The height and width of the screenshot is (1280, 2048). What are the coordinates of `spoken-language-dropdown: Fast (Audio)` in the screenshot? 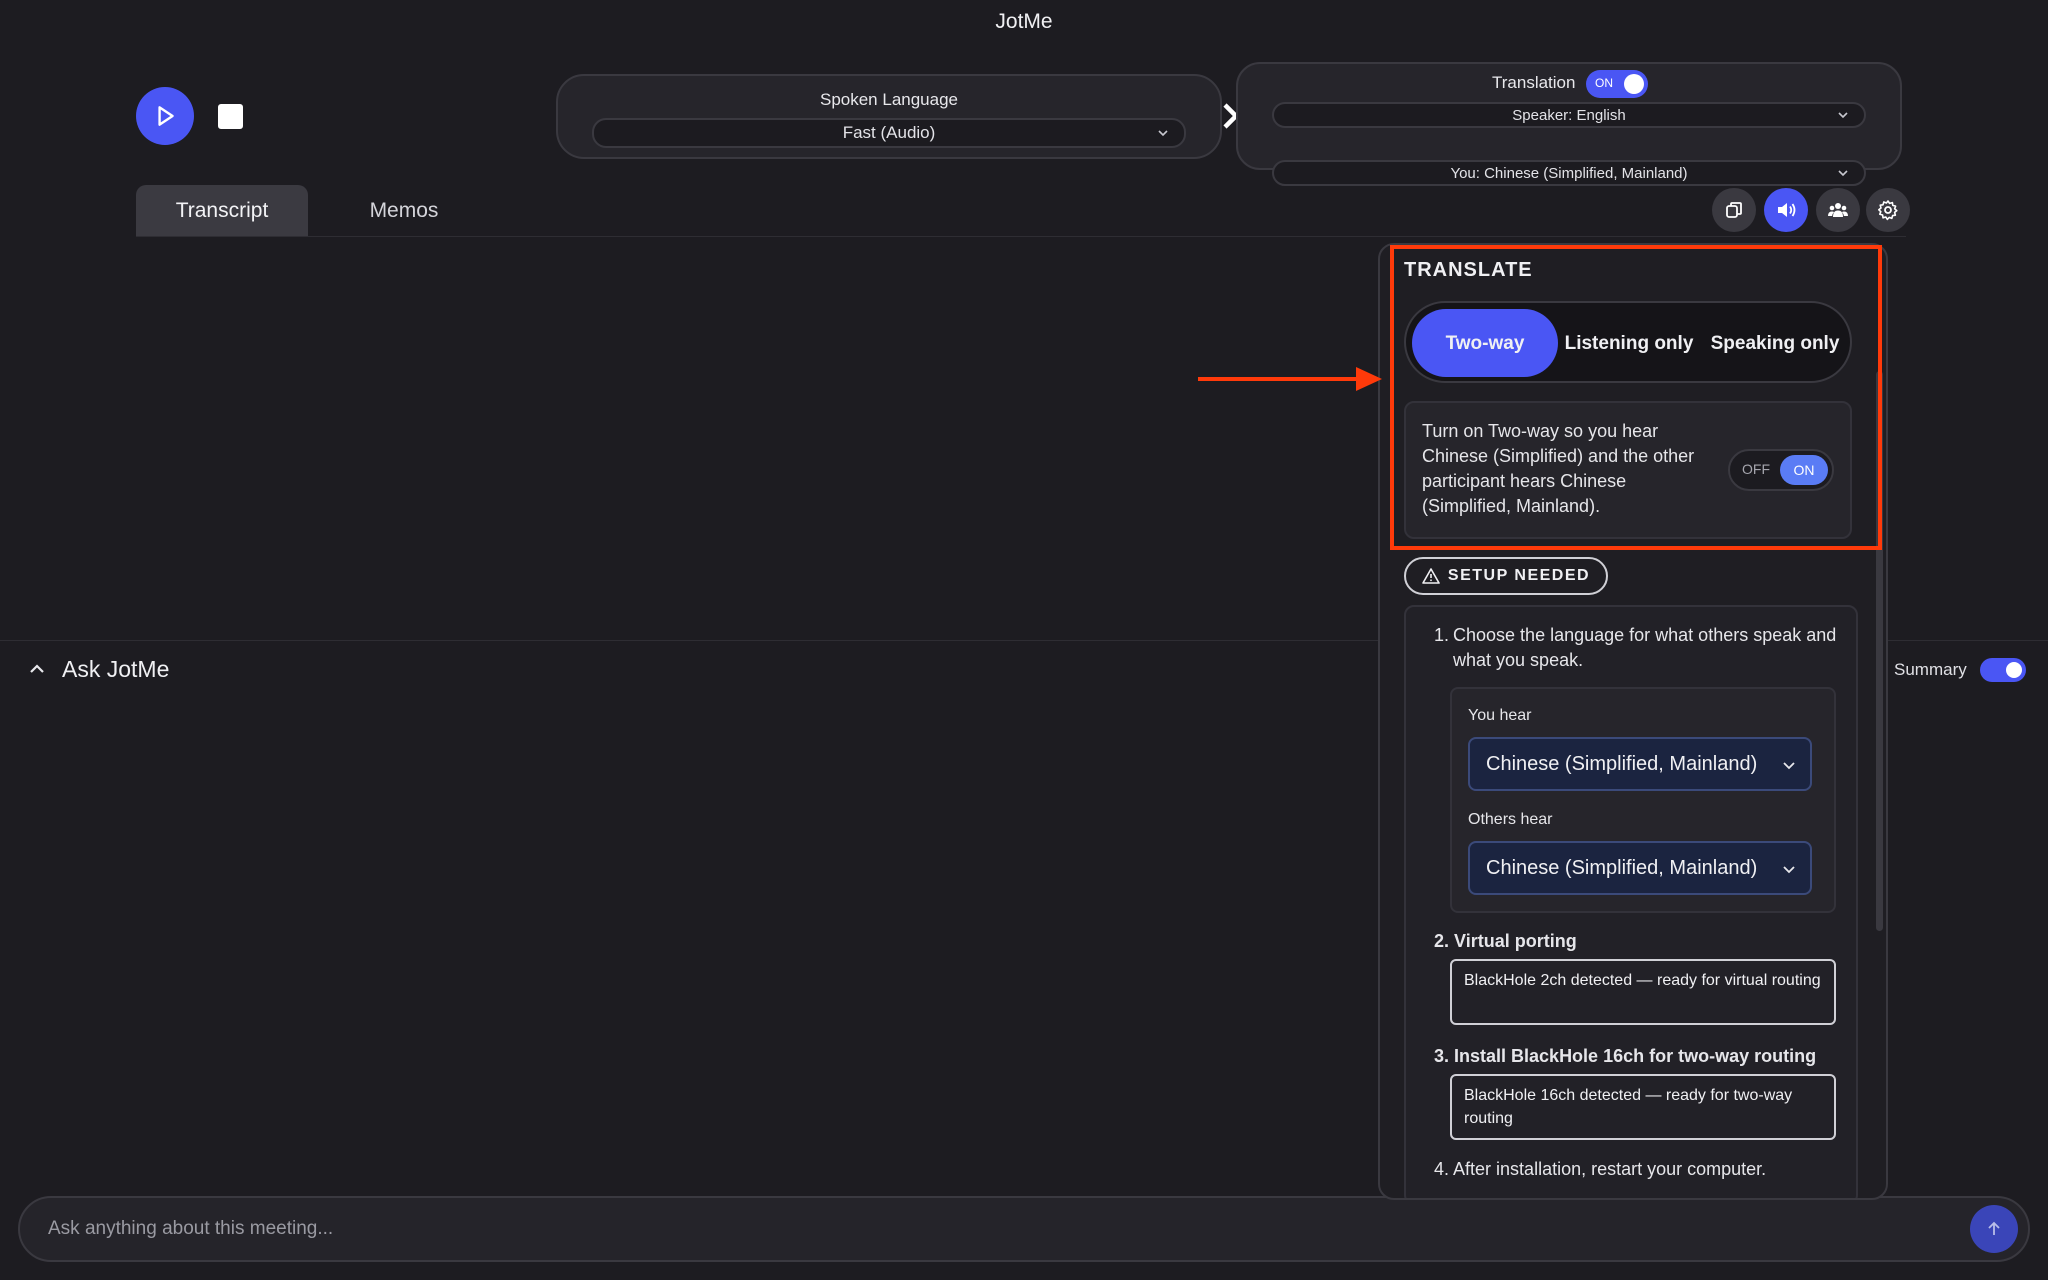 It's located at (889, 133).